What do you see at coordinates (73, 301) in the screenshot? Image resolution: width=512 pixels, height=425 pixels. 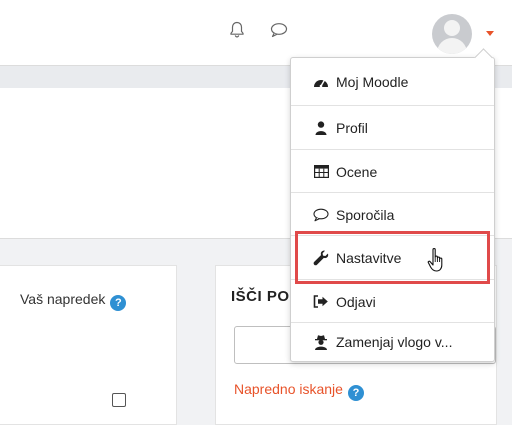 I see `progress-title: Vaš napredek?` at bounding box center [73, 301].